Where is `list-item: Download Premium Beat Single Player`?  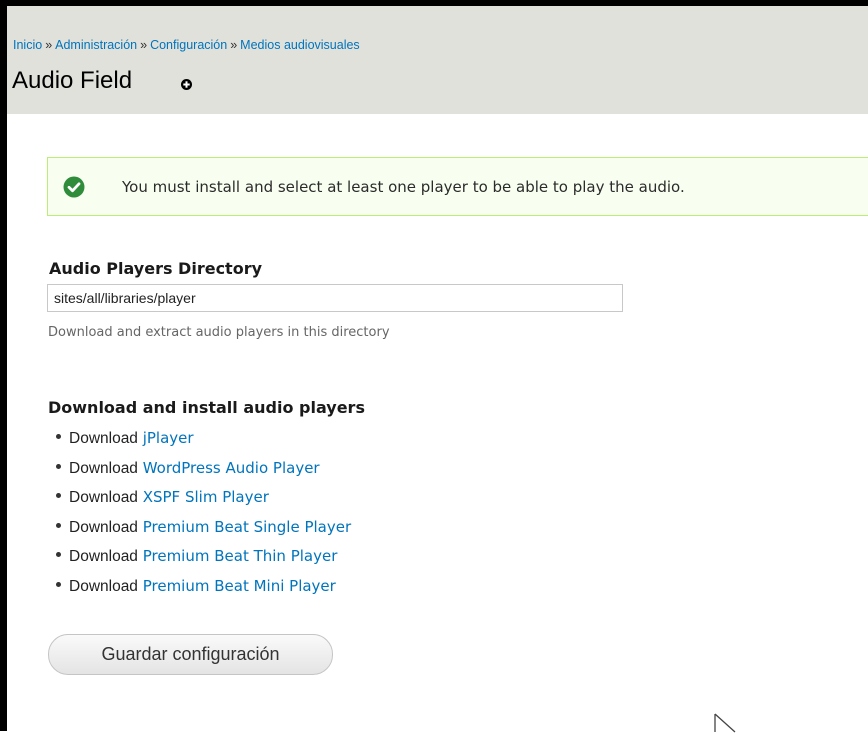
list-item: Download Premium Beat Single Player is located at coordinates (203, 531).